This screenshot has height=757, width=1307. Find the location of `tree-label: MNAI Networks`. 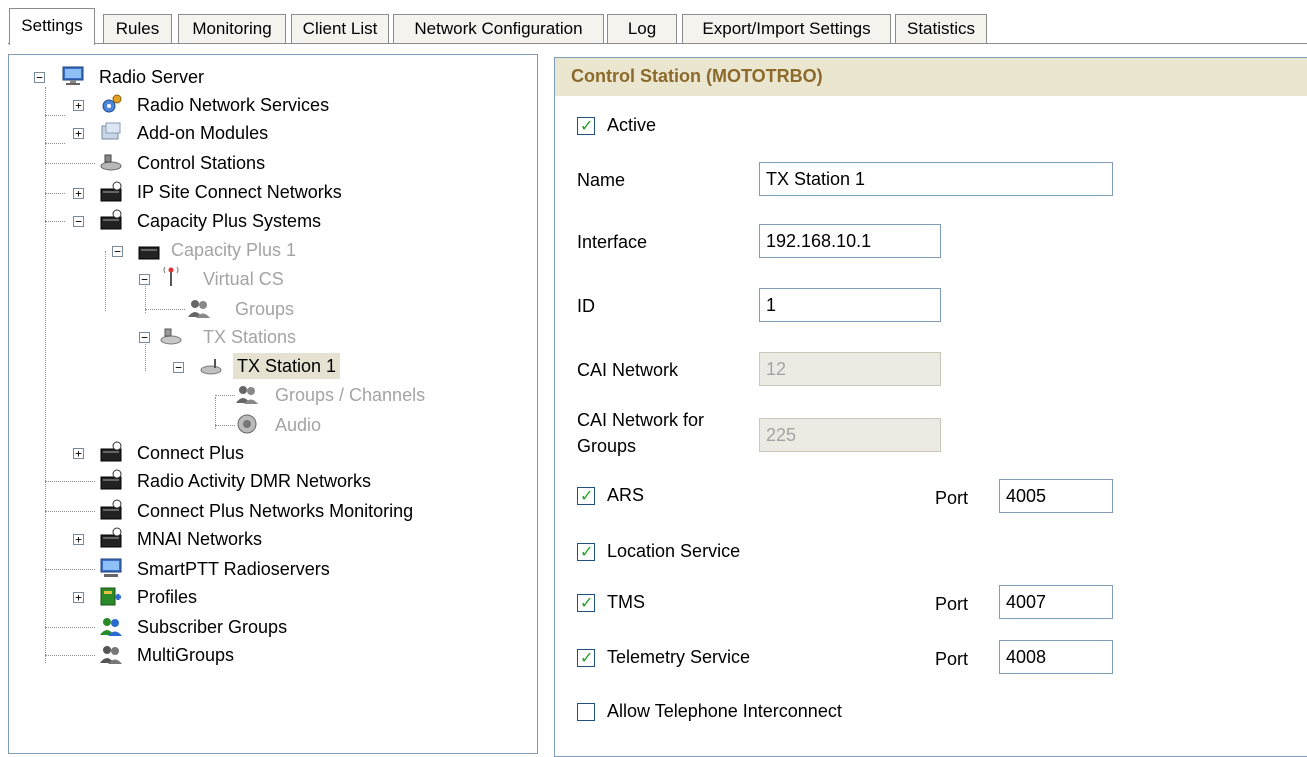

tree-label: MNAI Networks is located at coordinates (200, 539).